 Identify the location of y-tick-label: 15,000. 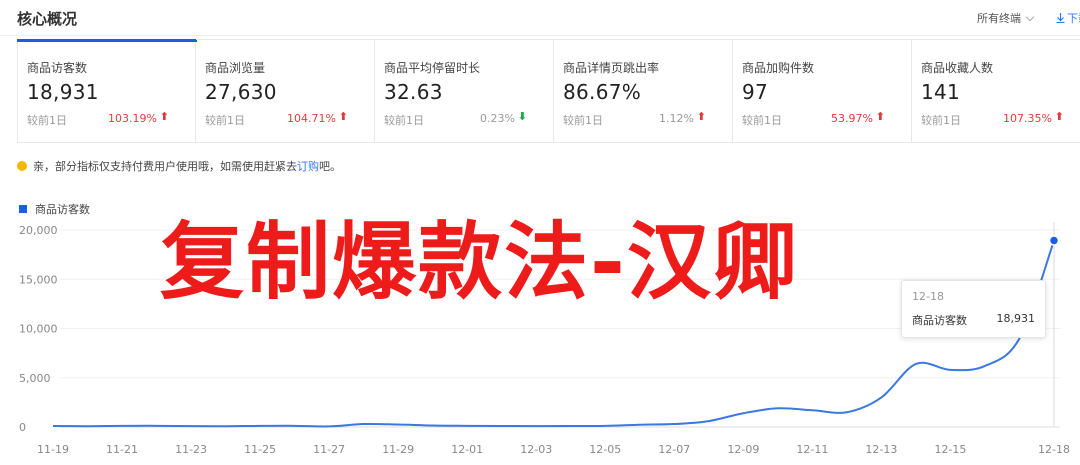
(38, 279).